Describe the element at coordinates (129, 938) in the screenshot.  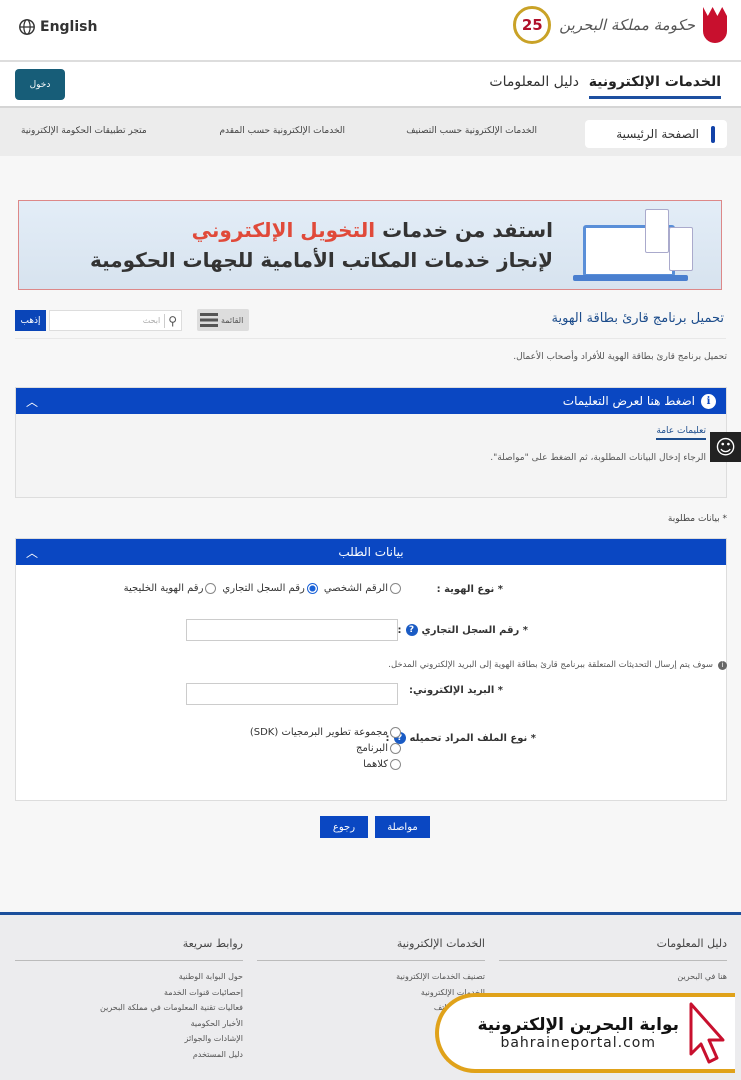
I see `footer-heading: روابط سريعة` at that location.